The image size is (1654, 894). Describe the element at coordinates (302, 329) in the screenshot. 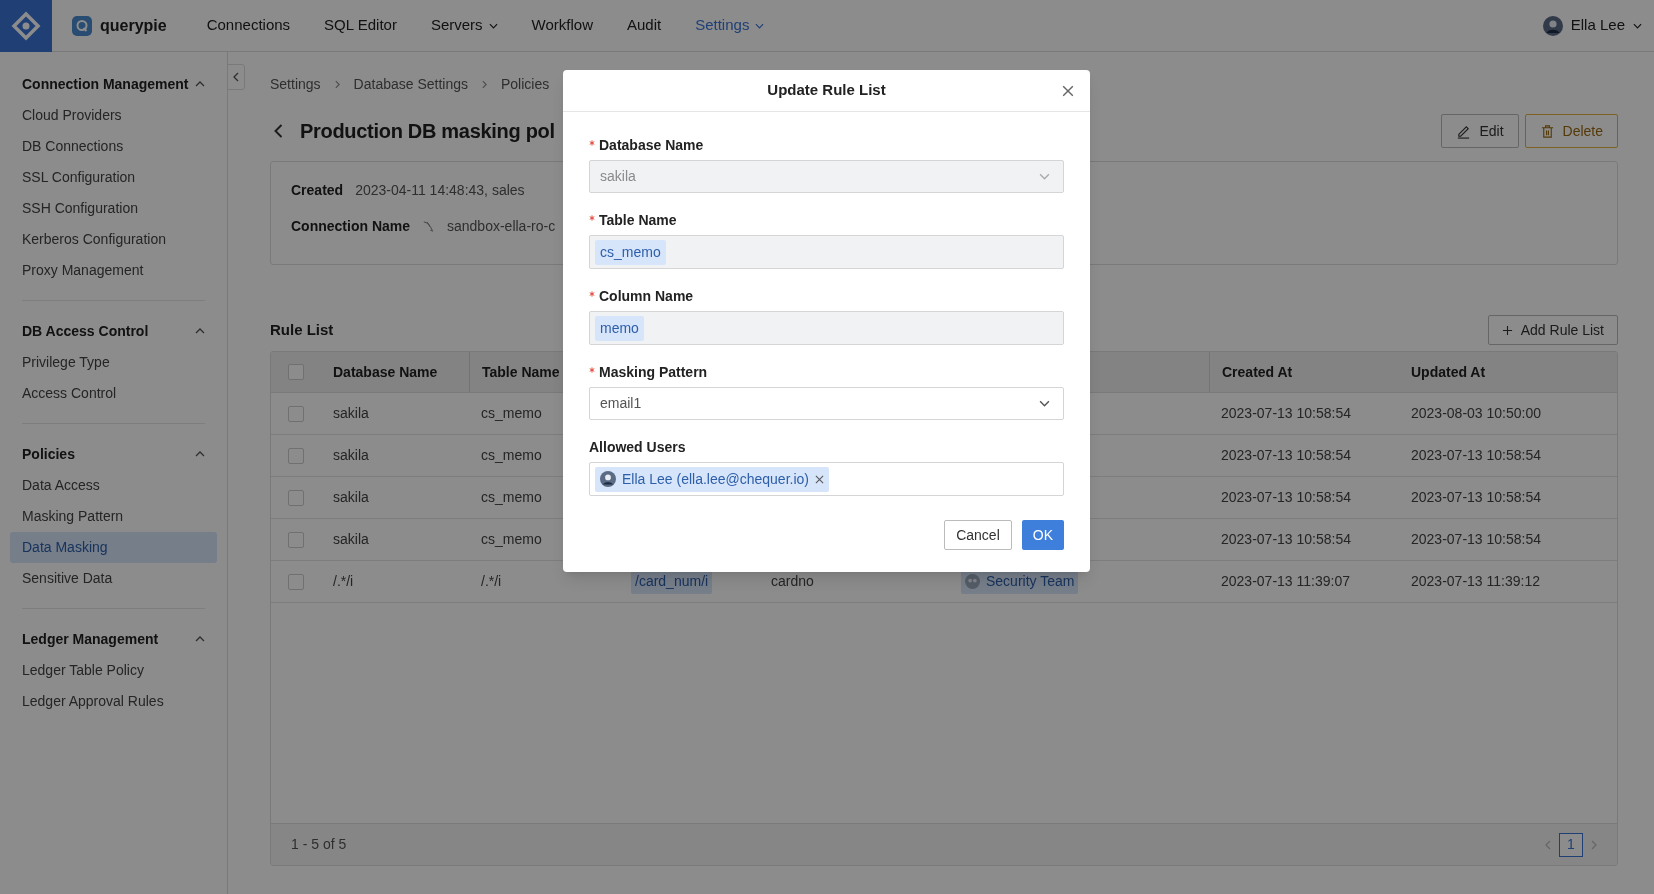

I see `section-title: Rule List` at that location.